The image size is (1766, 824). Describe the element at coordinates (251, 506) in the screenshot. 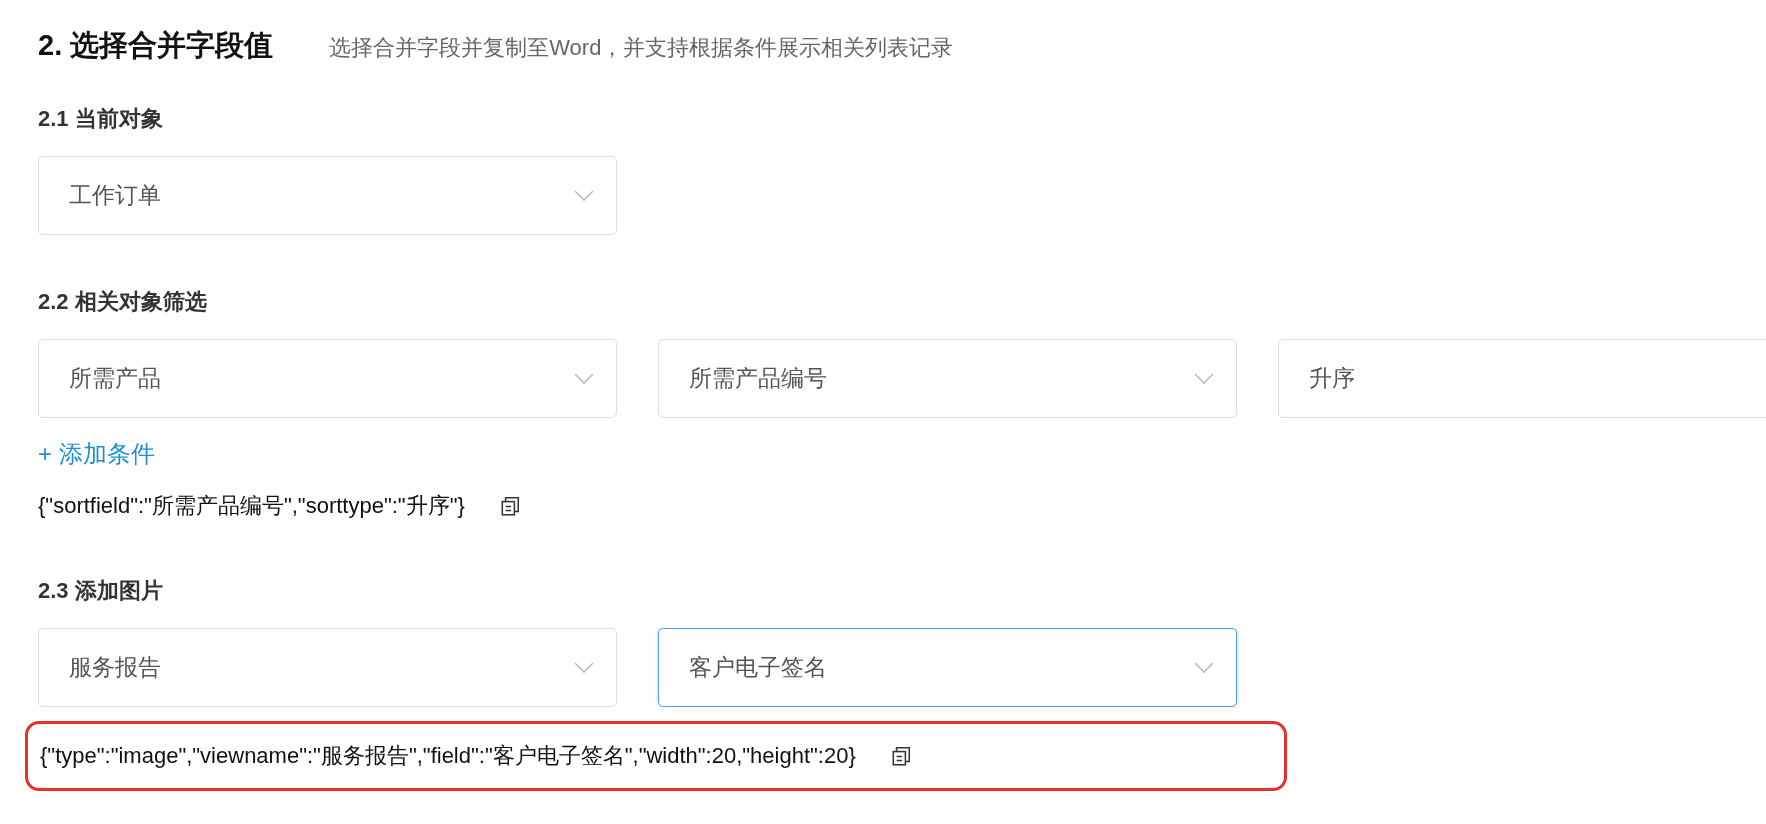

I see `json-text: {"sortfield":"所需产品编号","sorttype":"升序"}` at that location.